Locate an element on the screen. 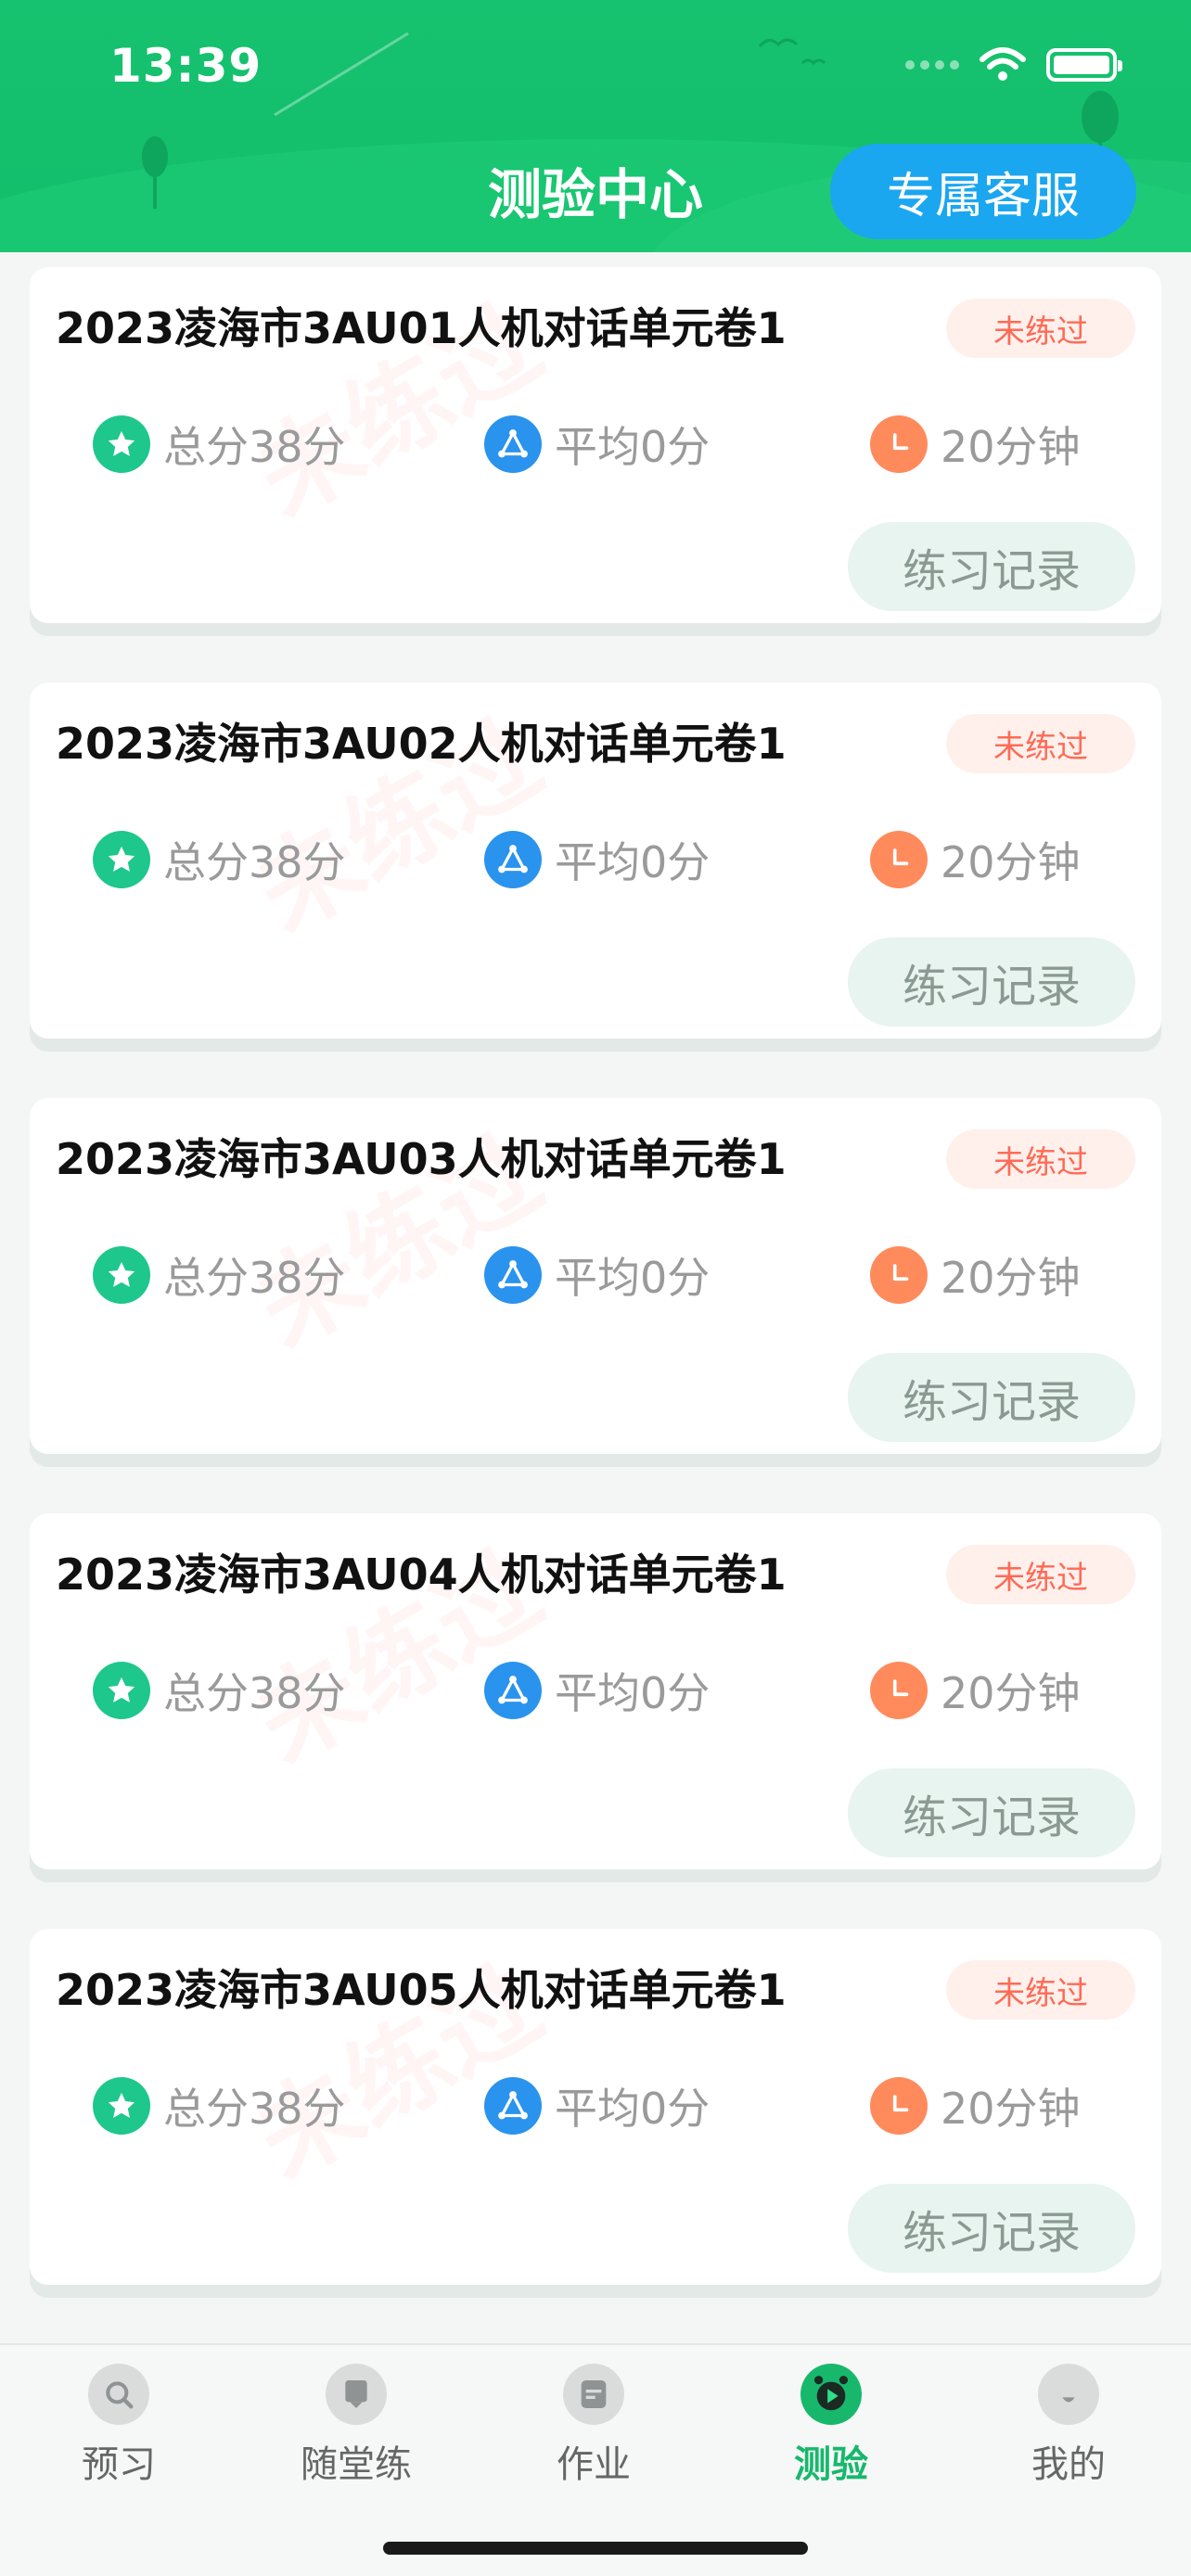 The image size is (1191, 2576). quiz-title: 2023凌海市3AU03人机对话单元卷1 is located at coordinates (421, 1159).